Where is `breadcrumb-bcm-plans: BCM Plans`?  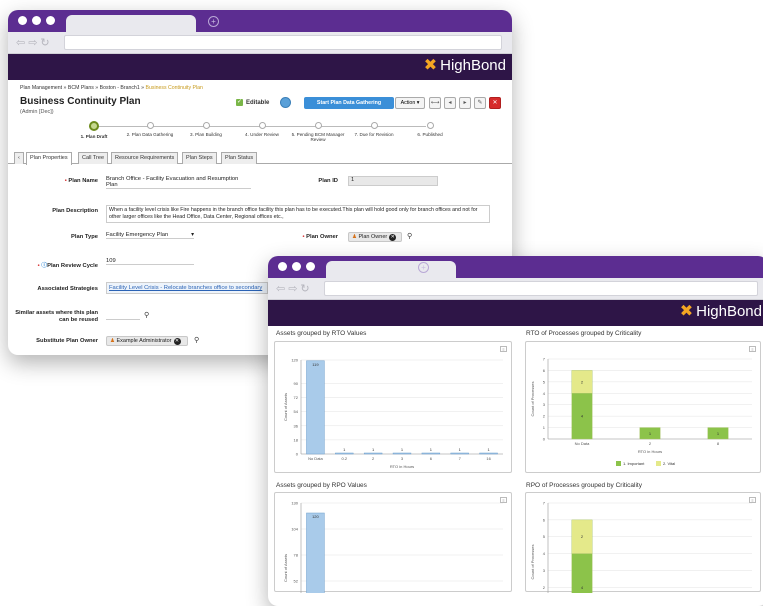 breadcrumb-bcm-plans: BCM Plans is located at coordinates (81, 88).